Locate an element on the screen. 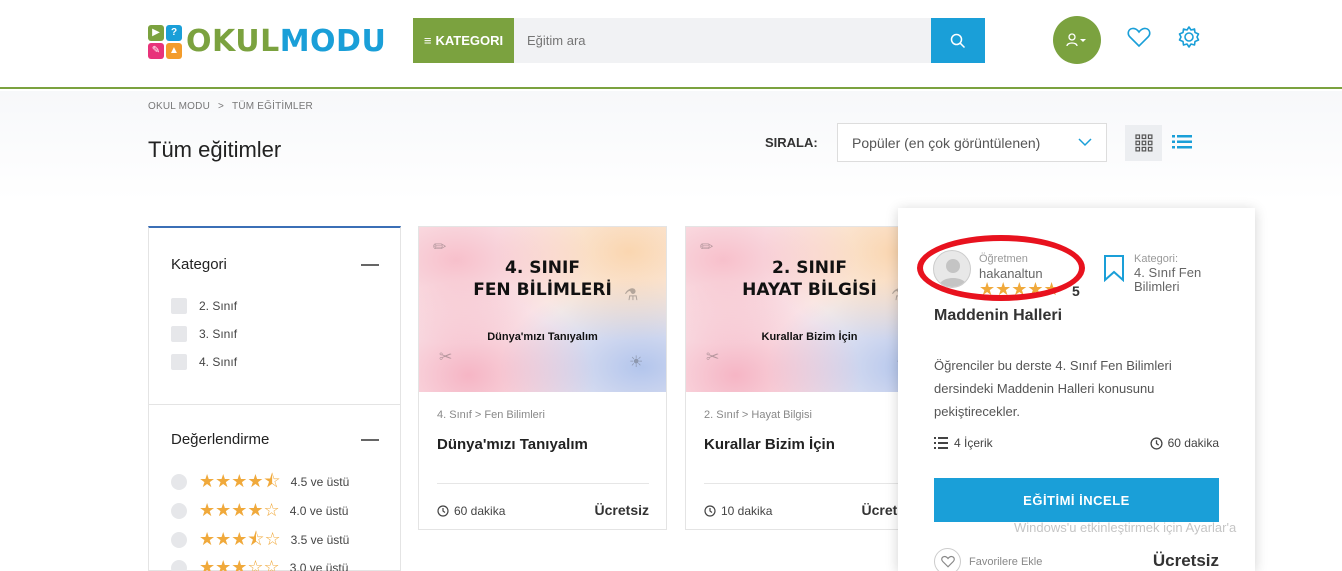 Image resolution: width=1342 pixels, height=571 pixels. popup-title: Maddenin Halleri is located at coordinates (998, 315).